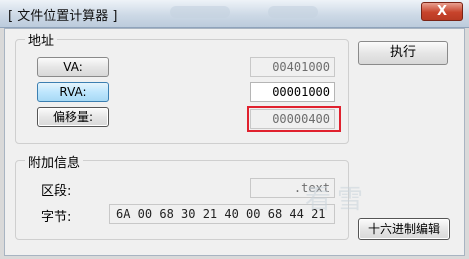 The image size is (469, 259). What do you see at coordinates (54, 161) in the screenshot?
I see `info-group-title: 附加信息` at bounding box center [54, 161].